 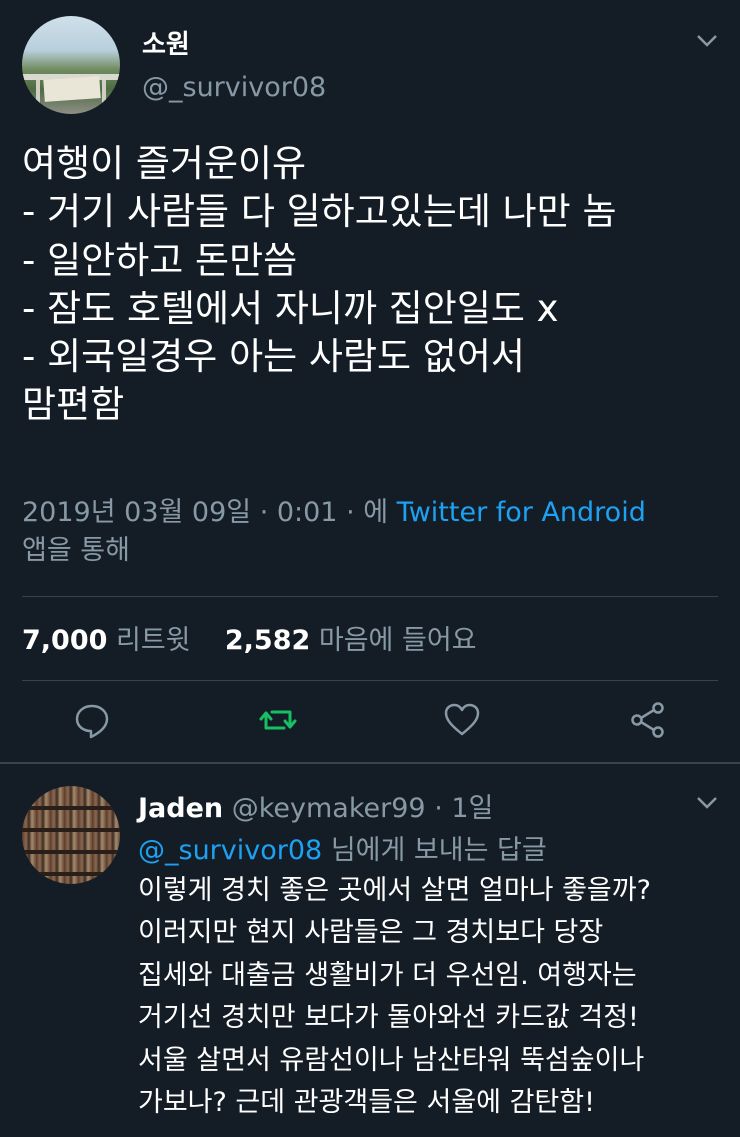 What do you see at coordinates (462, 720) in the screenshot?
I see `heart-icon` at bounding box center [462, 720].